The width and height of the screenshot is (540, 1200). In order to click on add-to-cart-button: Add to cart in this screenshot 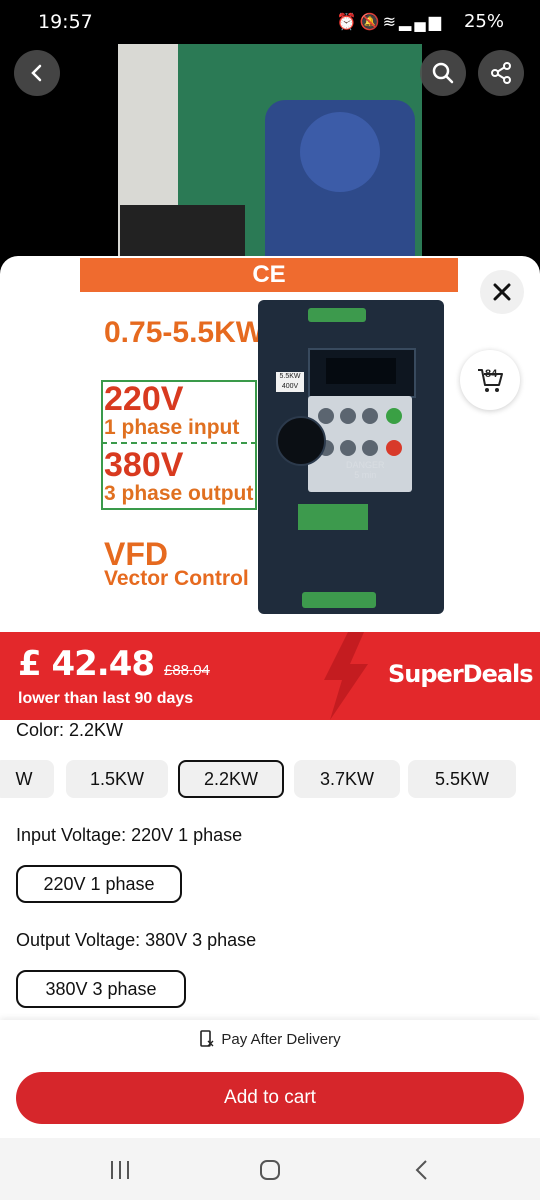, I will do `click(270, 1098)`.